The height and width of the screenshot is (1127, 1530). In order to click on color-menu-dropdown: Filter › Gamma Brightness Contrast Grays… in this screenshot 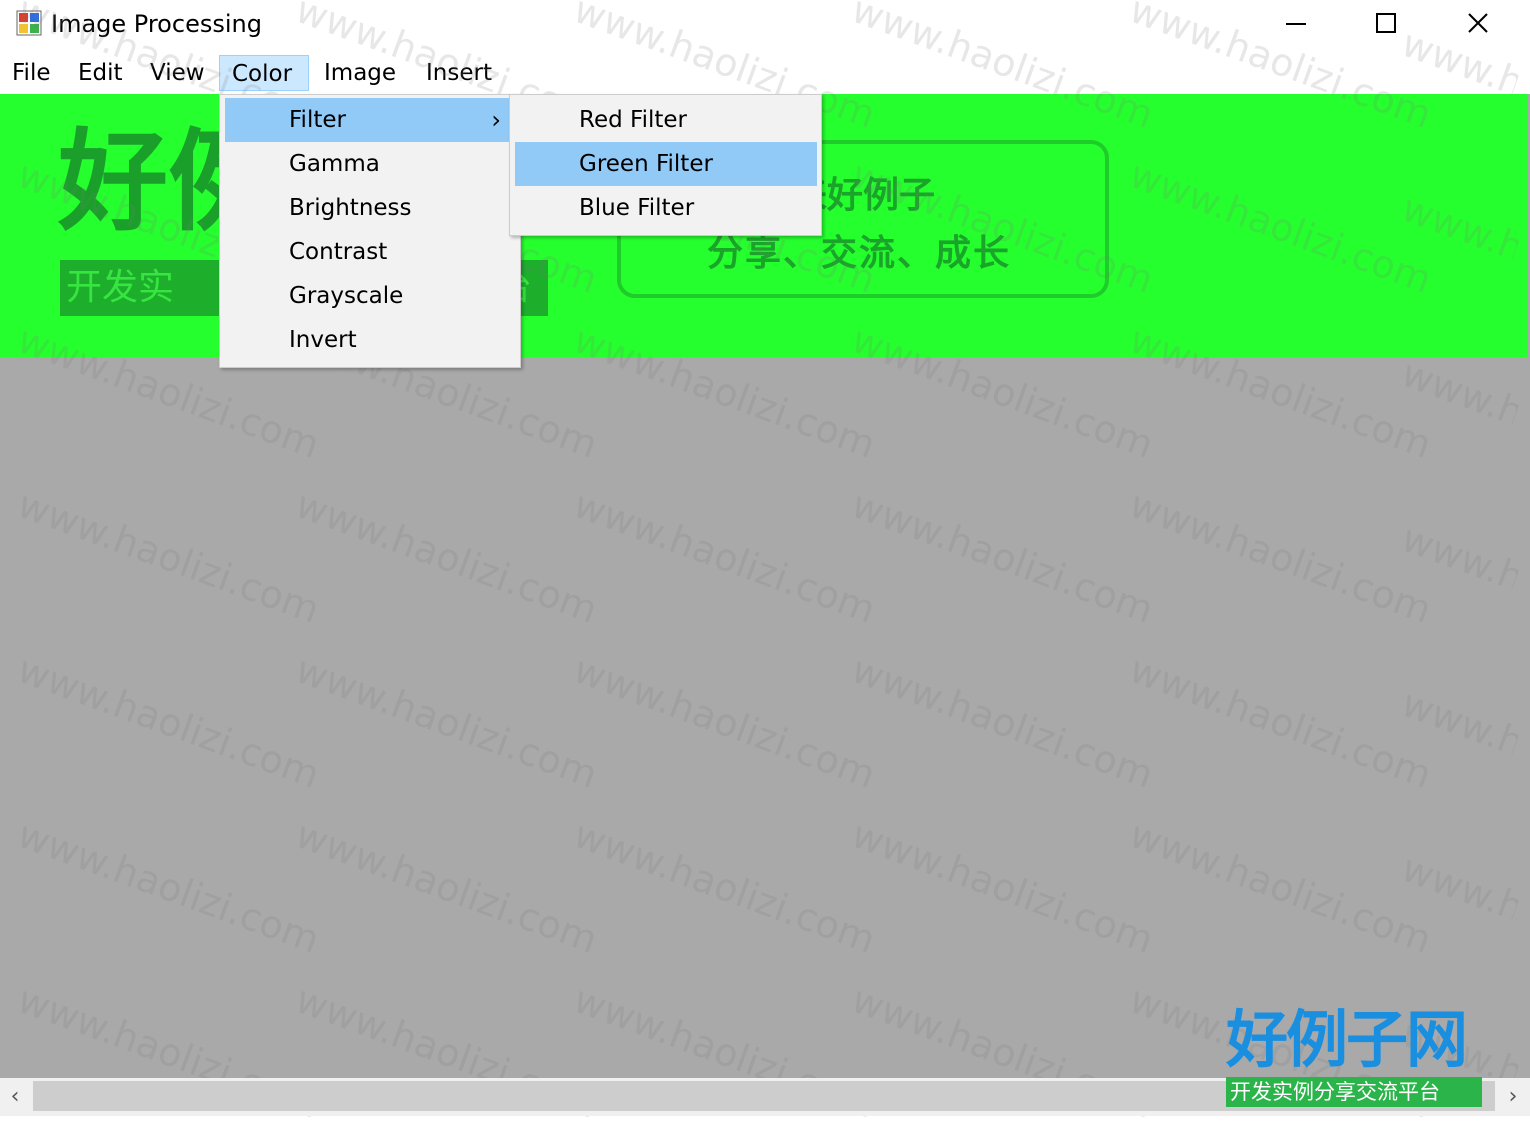, I will do `click(370, 231)`.